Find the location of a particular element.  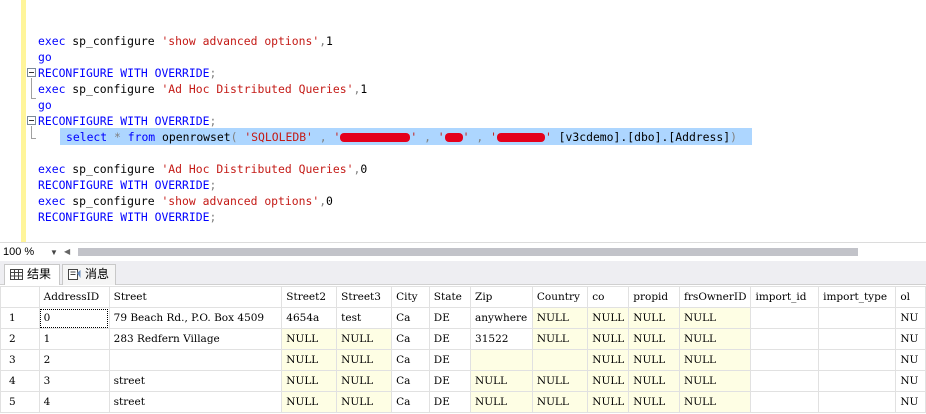

column-header: import_type is located at coordinates (857, 297).